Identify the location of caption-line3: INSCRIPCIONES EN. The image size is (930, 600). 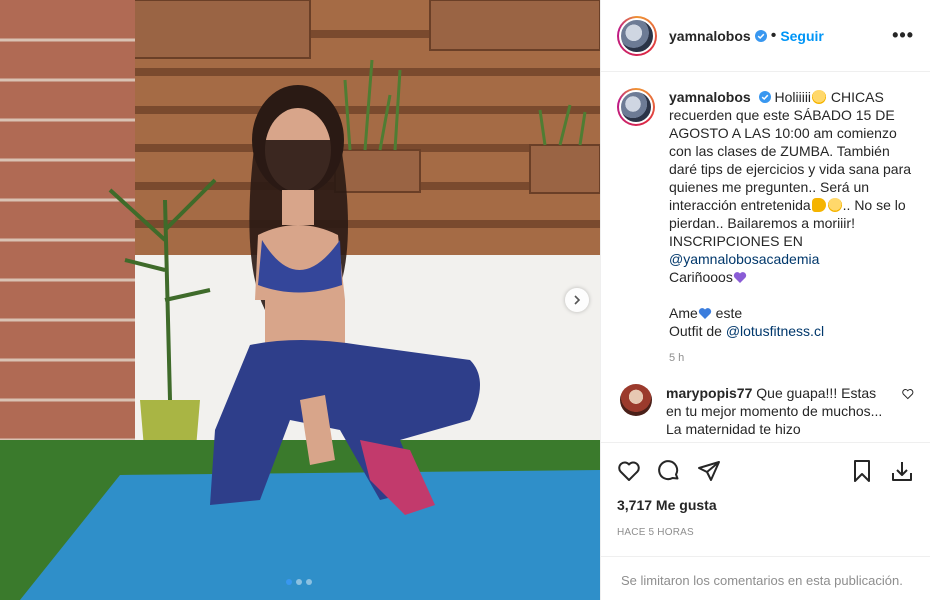
(736, 241).